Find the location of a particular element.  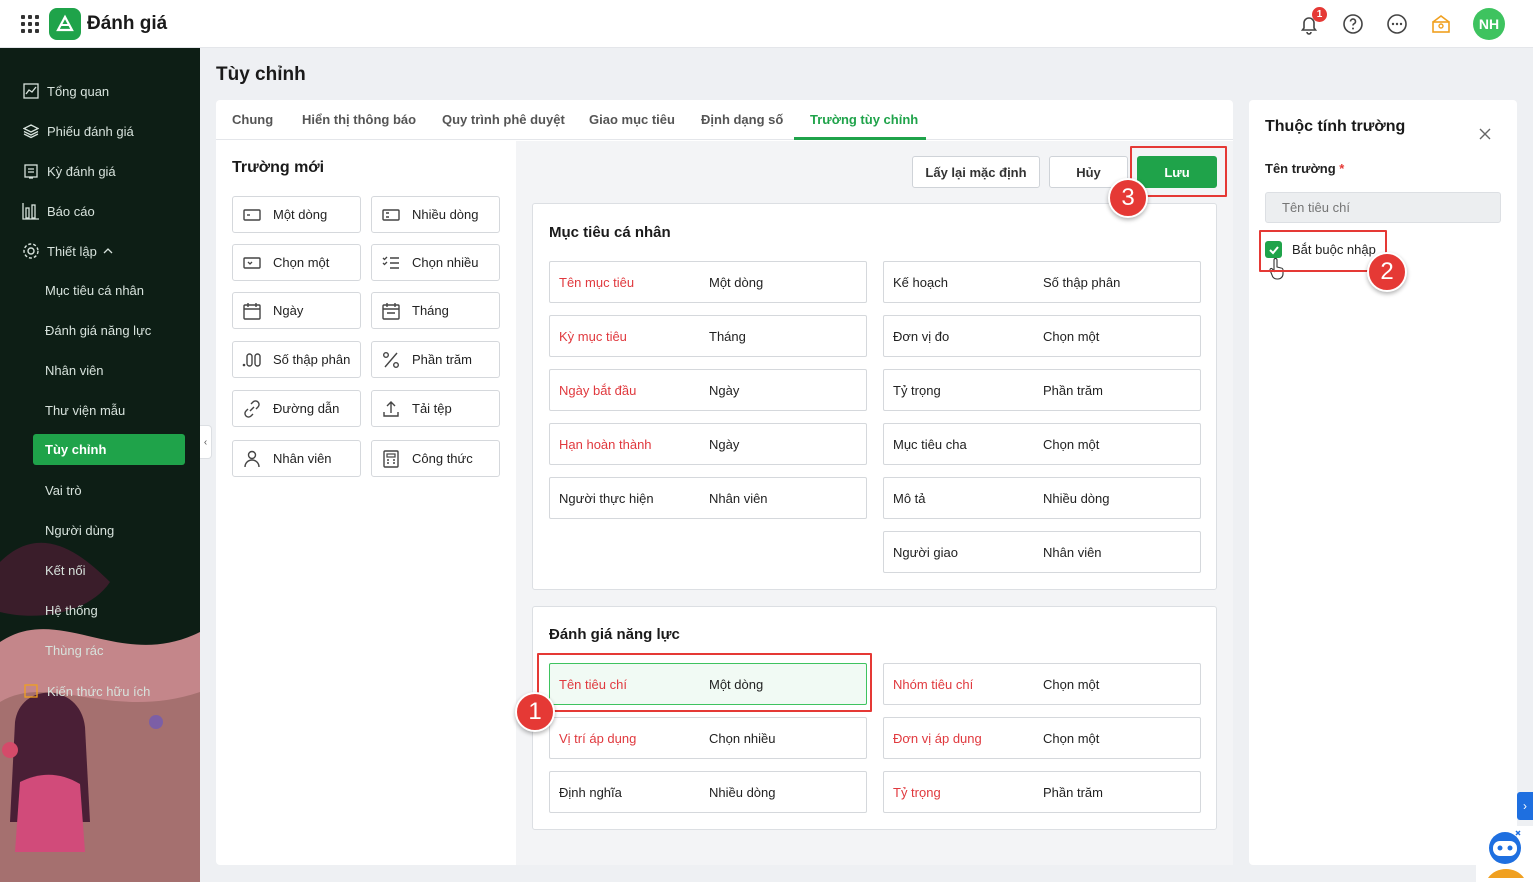

field-row: Tên mục tiêu Một dòng is located at coordinates (708, 282).